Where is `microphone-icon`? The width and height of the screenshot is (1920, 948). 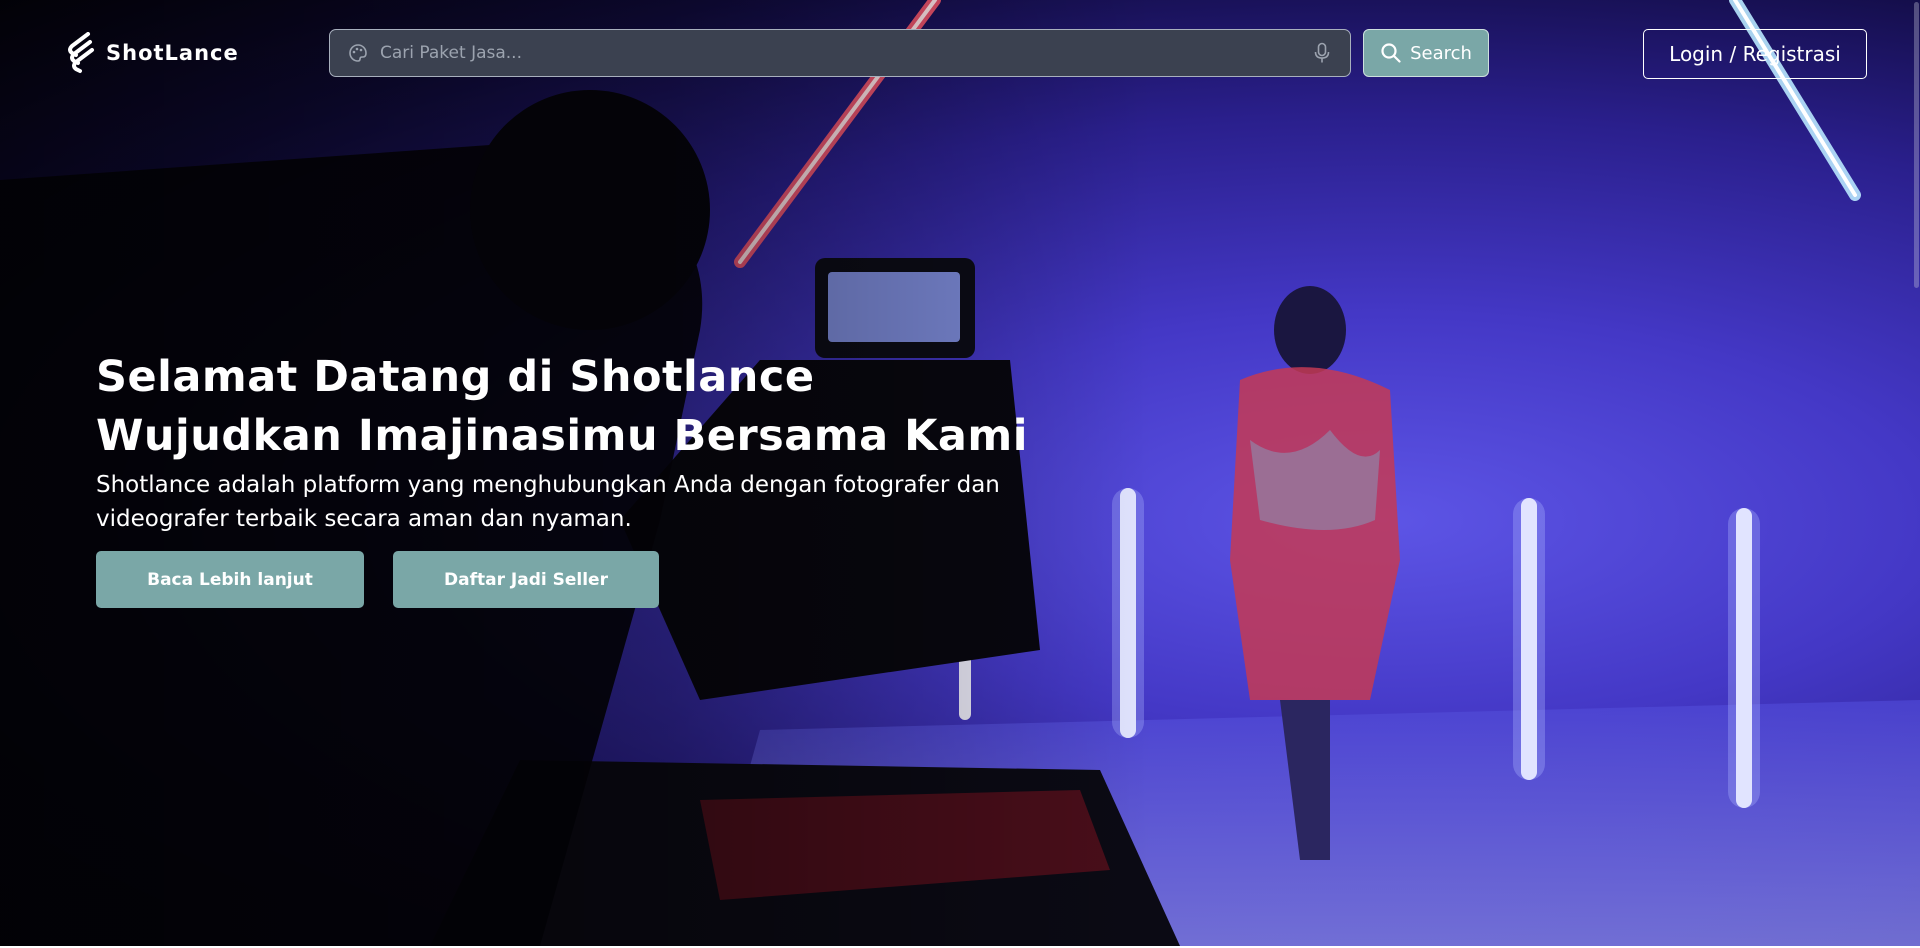 microphone-icon is located at coordinates (1322, 53).